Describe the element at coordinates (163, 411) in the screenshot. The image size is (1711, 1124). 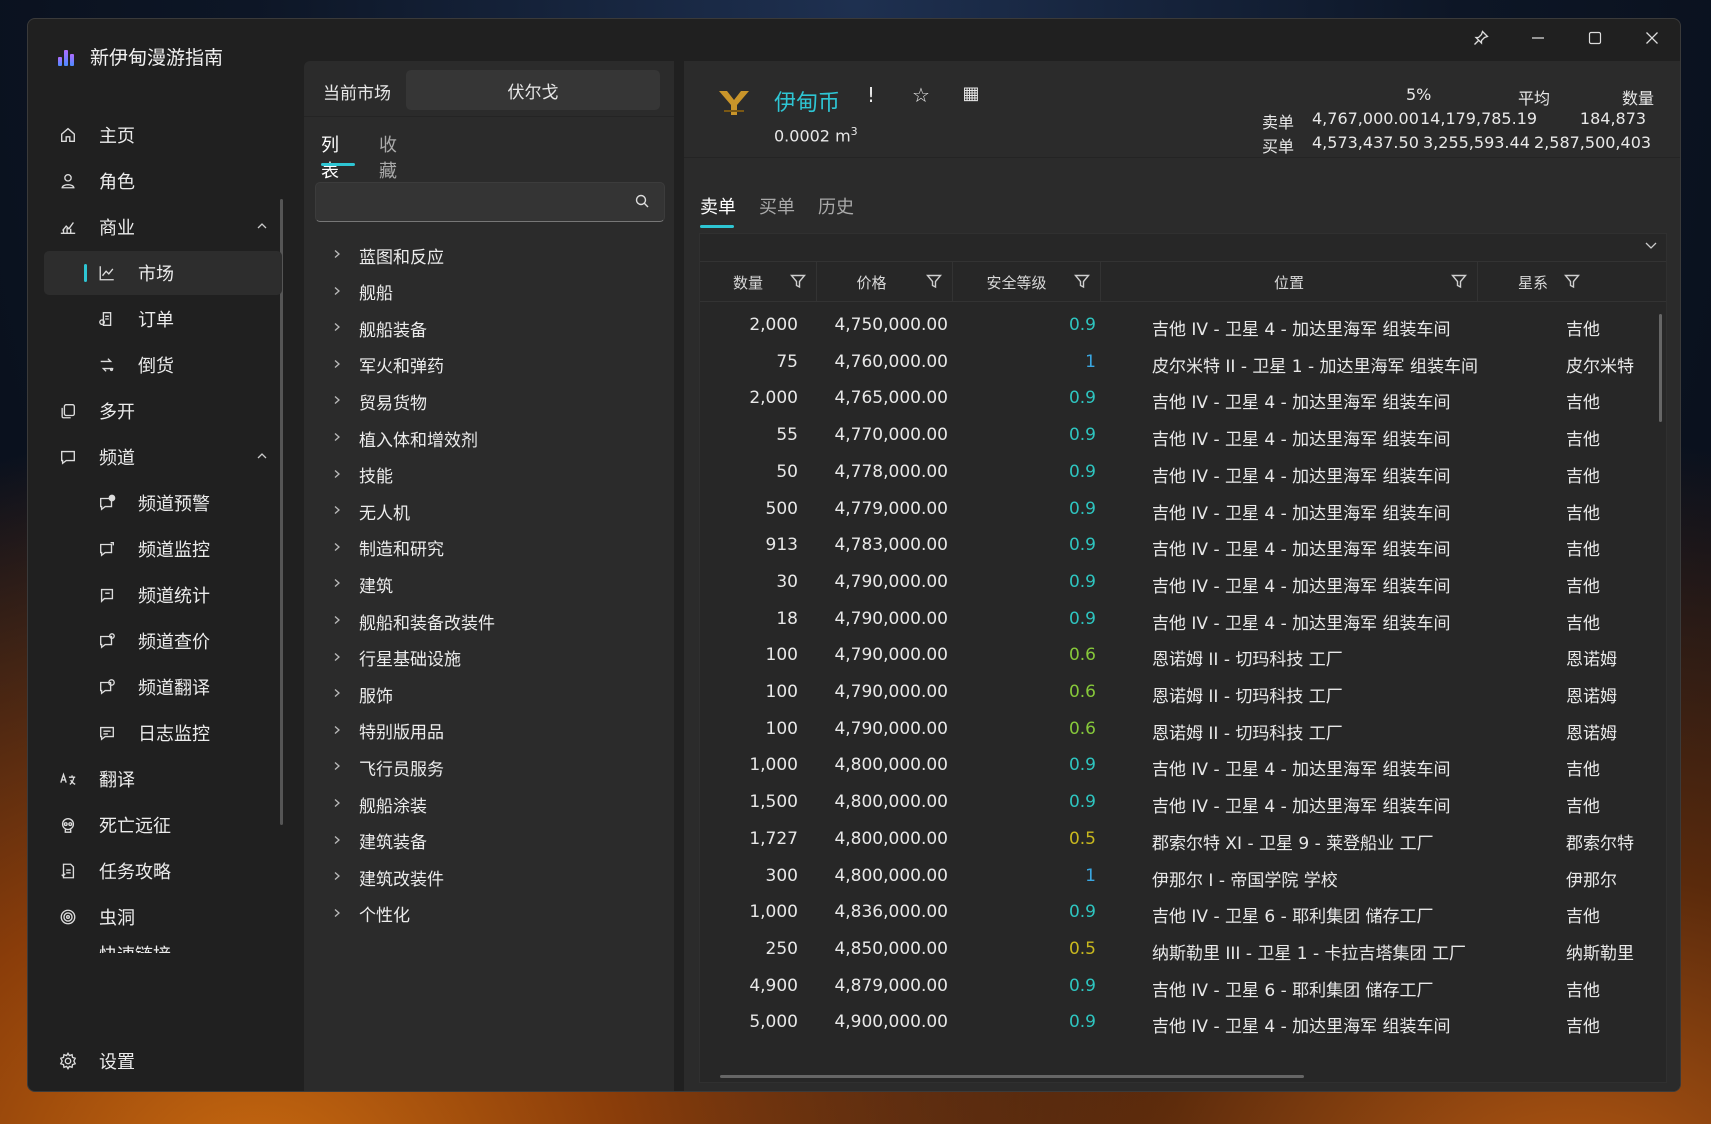
I see `sidebar-item-copy: 多开` at that location.